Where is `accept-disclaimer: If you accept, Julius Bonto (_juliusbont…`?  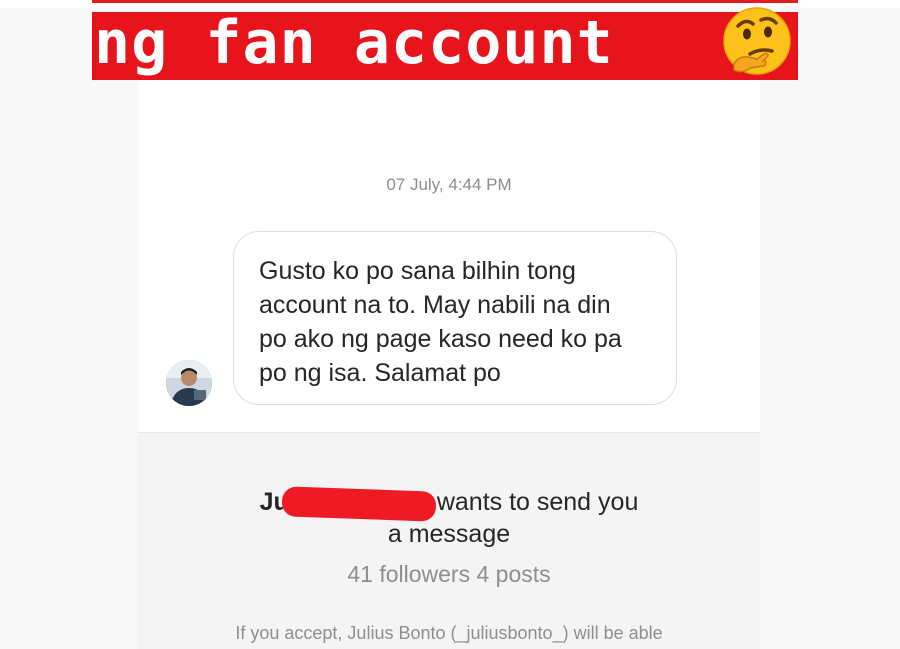
accept-disclaimer: If you accept, Julius Bonto (_juliusbont… is located at coordinates (449, 633).